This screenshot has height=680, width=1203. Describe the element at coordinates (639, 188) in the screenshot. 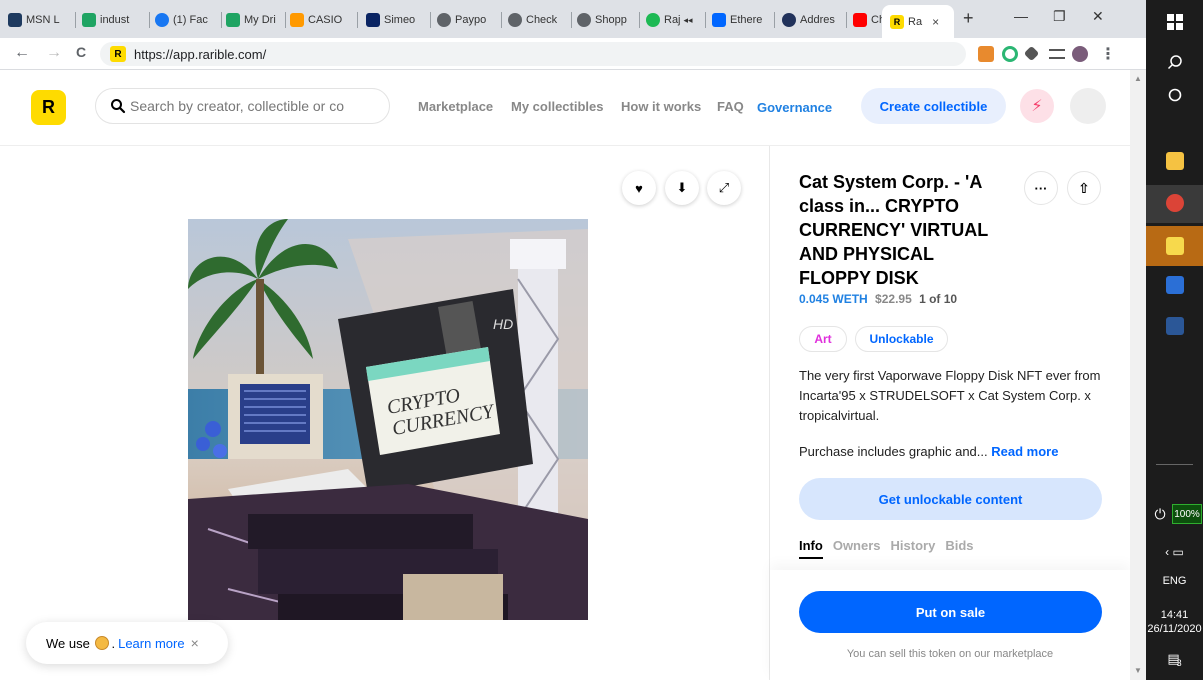

I see `like-icon: ♥` at that location.